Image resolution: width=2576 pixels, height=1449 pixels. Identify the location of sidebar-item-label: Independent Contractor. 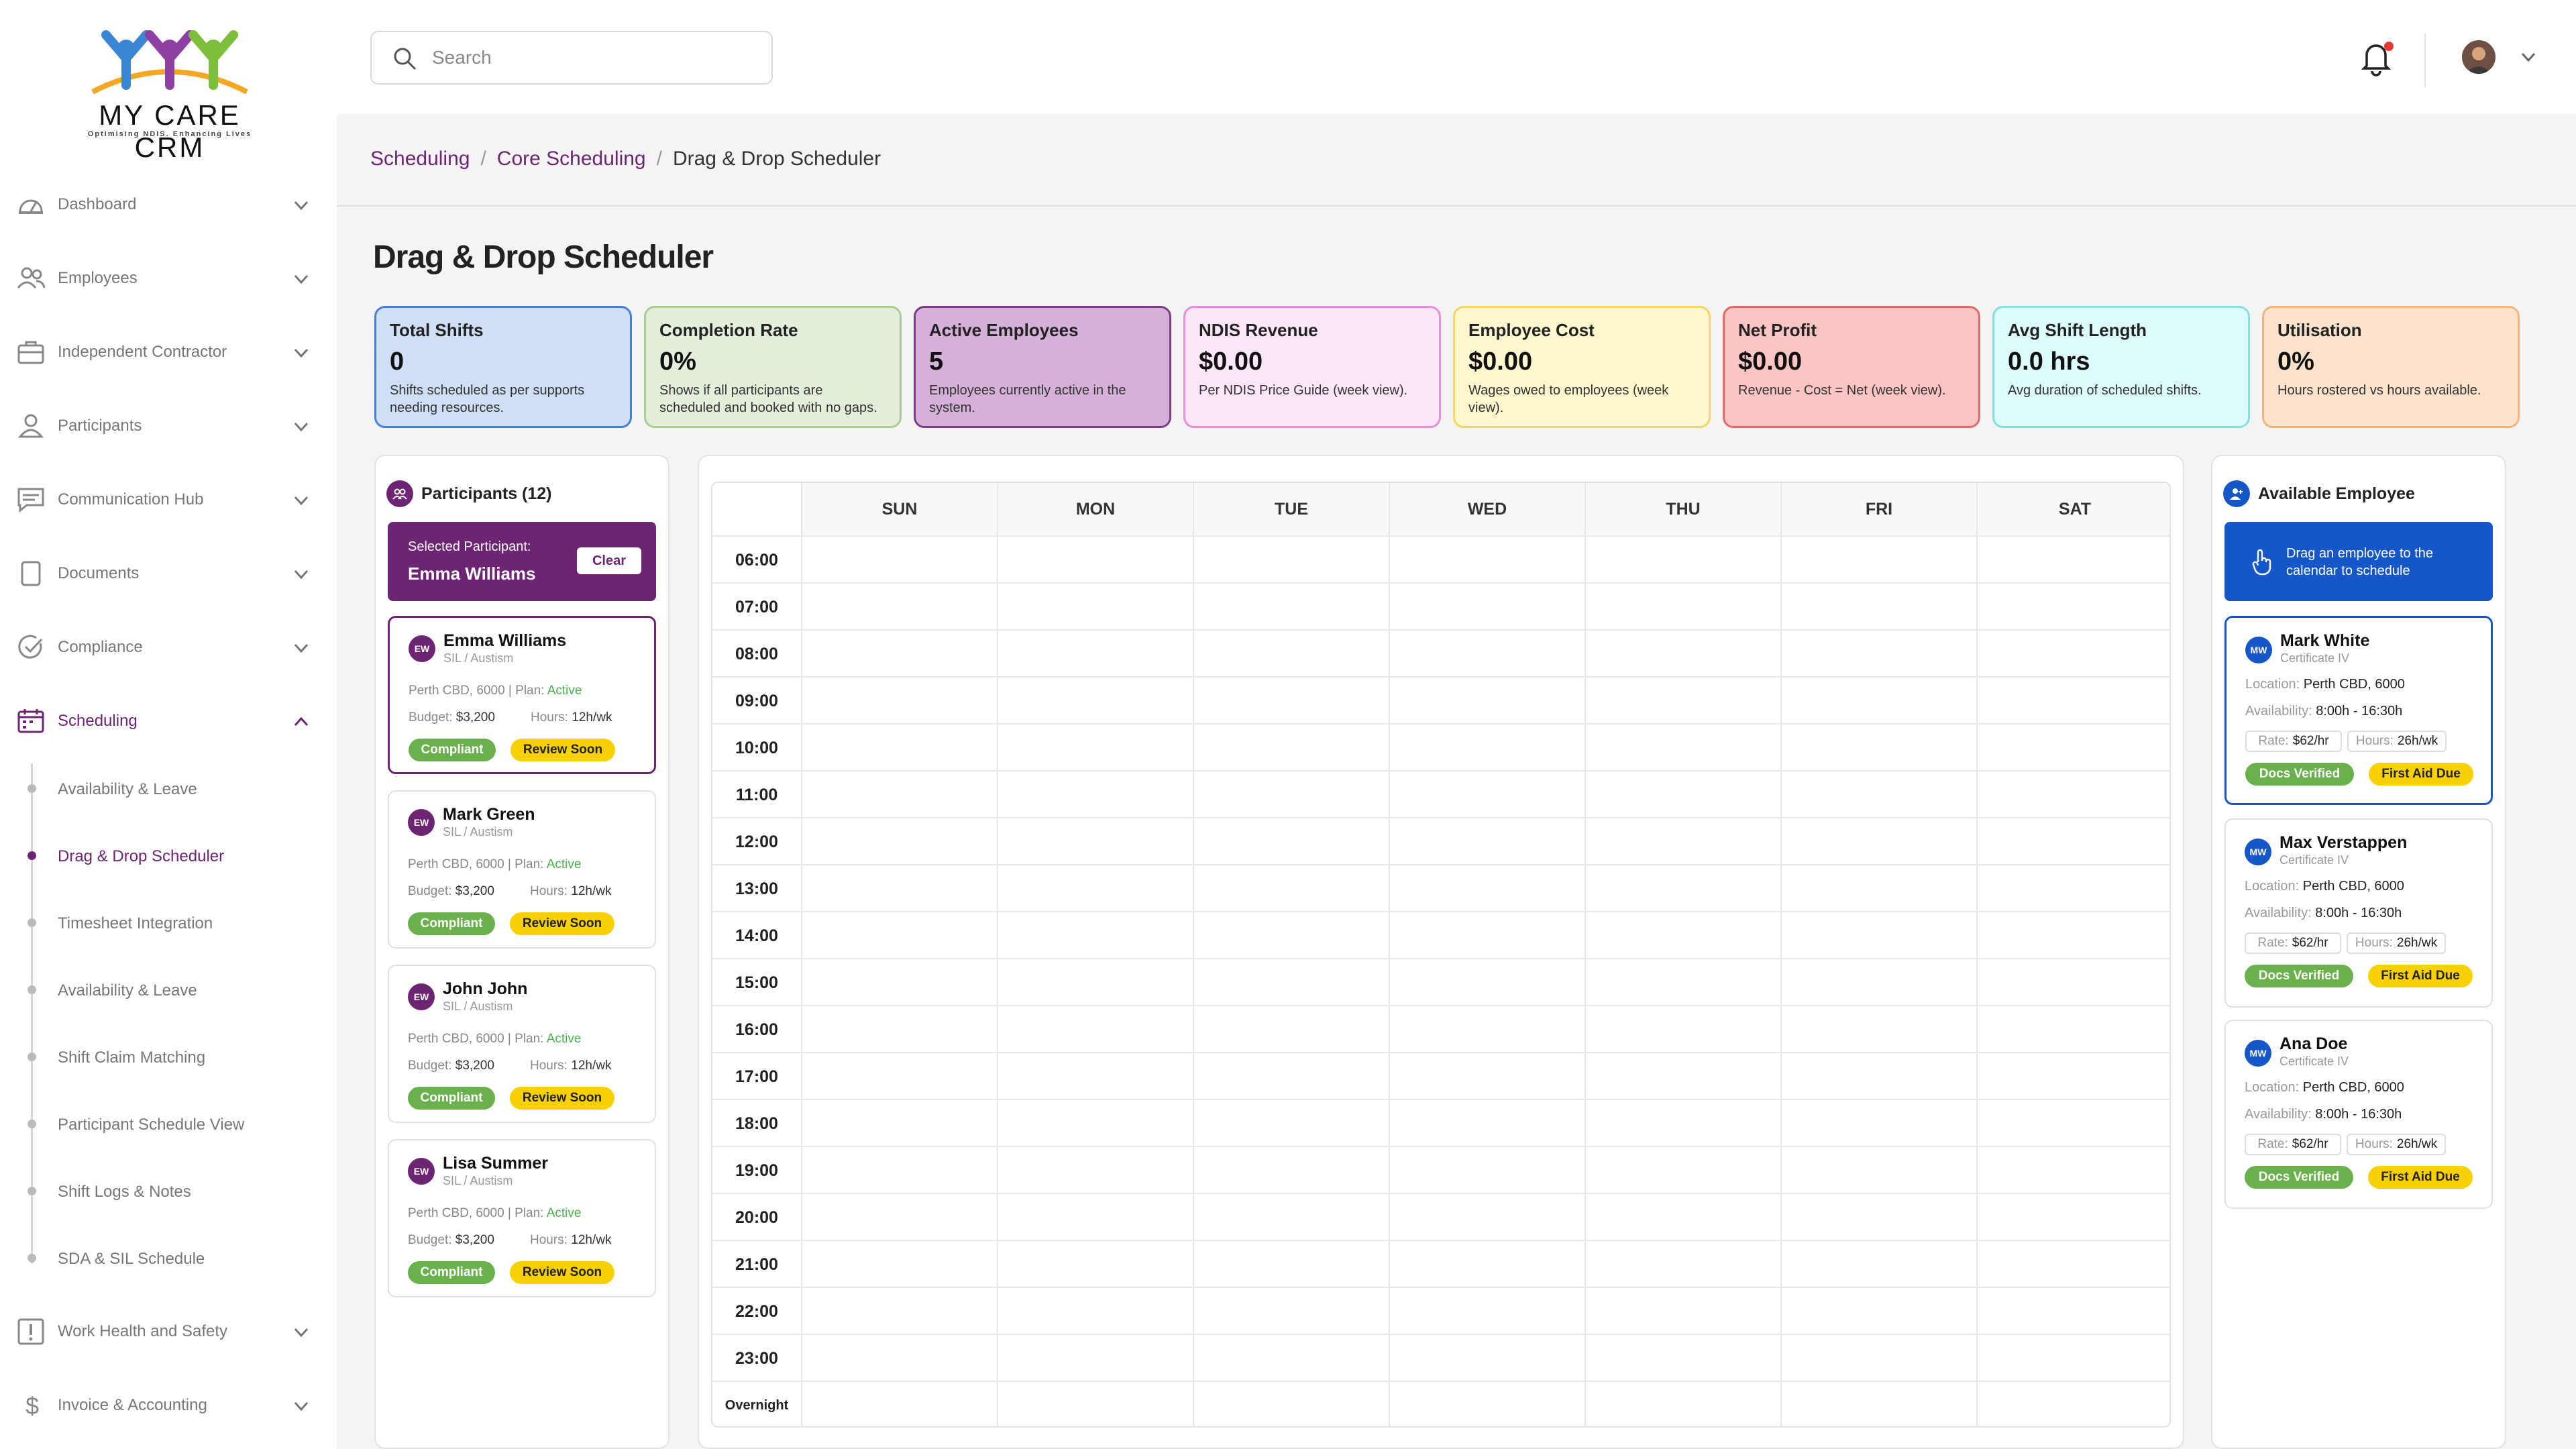
(142, 352).